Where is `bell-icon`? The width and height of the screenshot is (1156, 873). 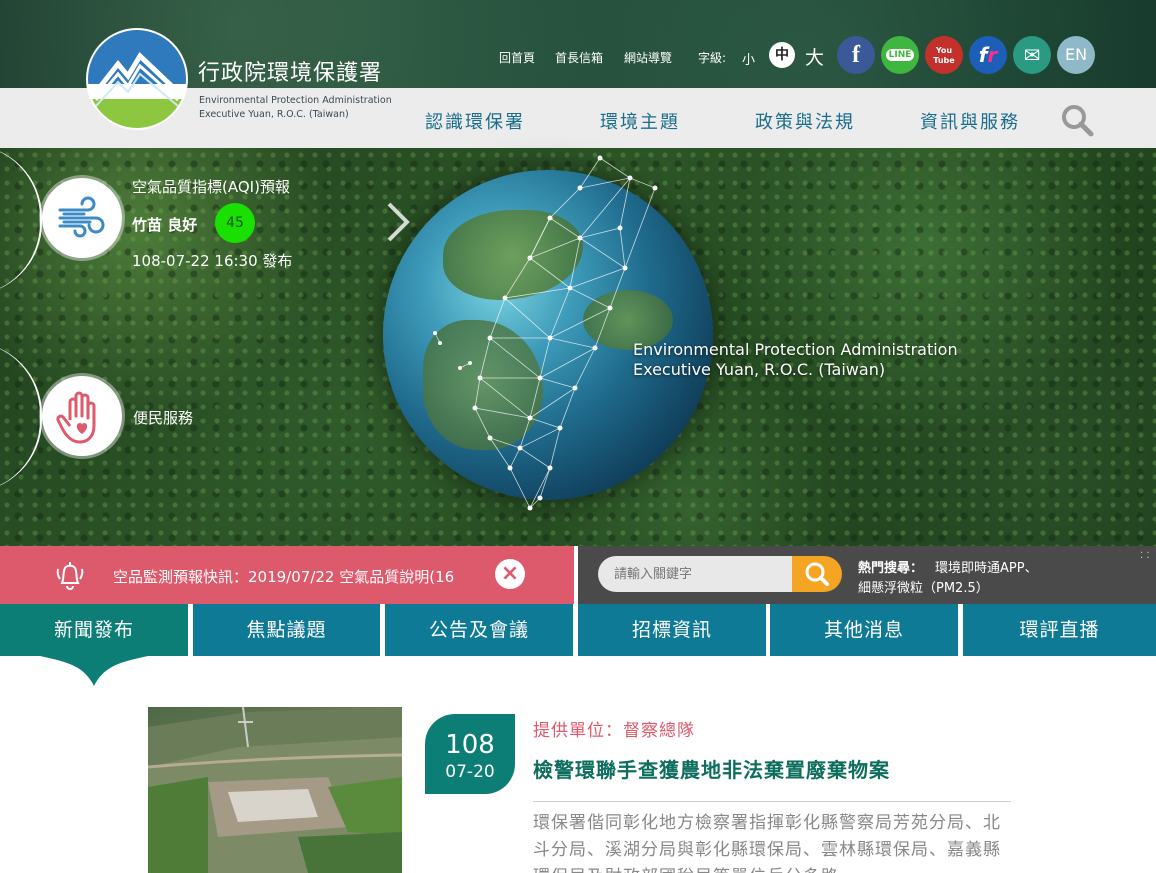 bell-icon is located at coordinates (70, 576).